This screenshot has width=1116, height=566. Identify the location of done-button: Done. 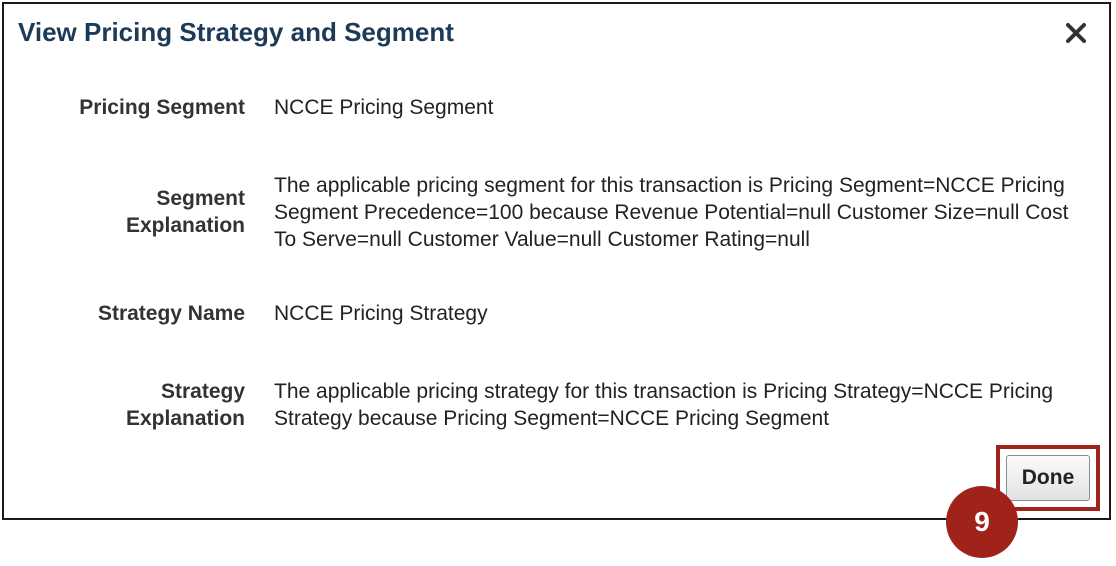
(1048, 478).